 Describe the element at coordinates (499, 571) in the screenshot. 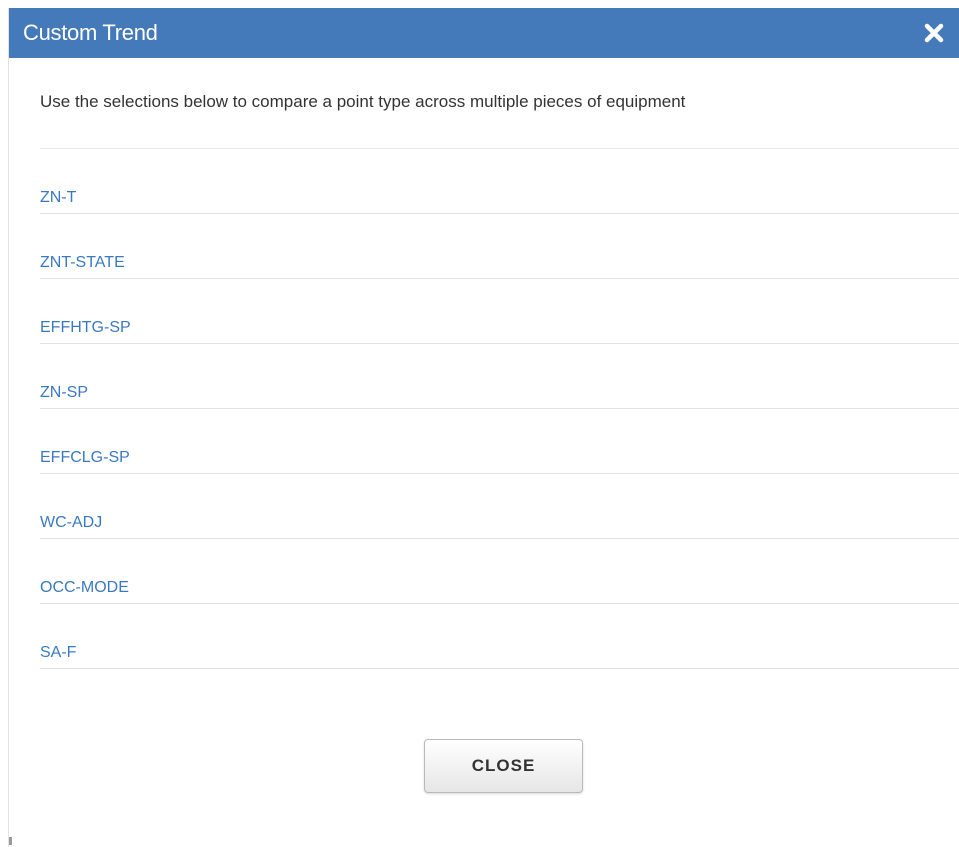

I see `list-item: OCC-MODE` at that location.